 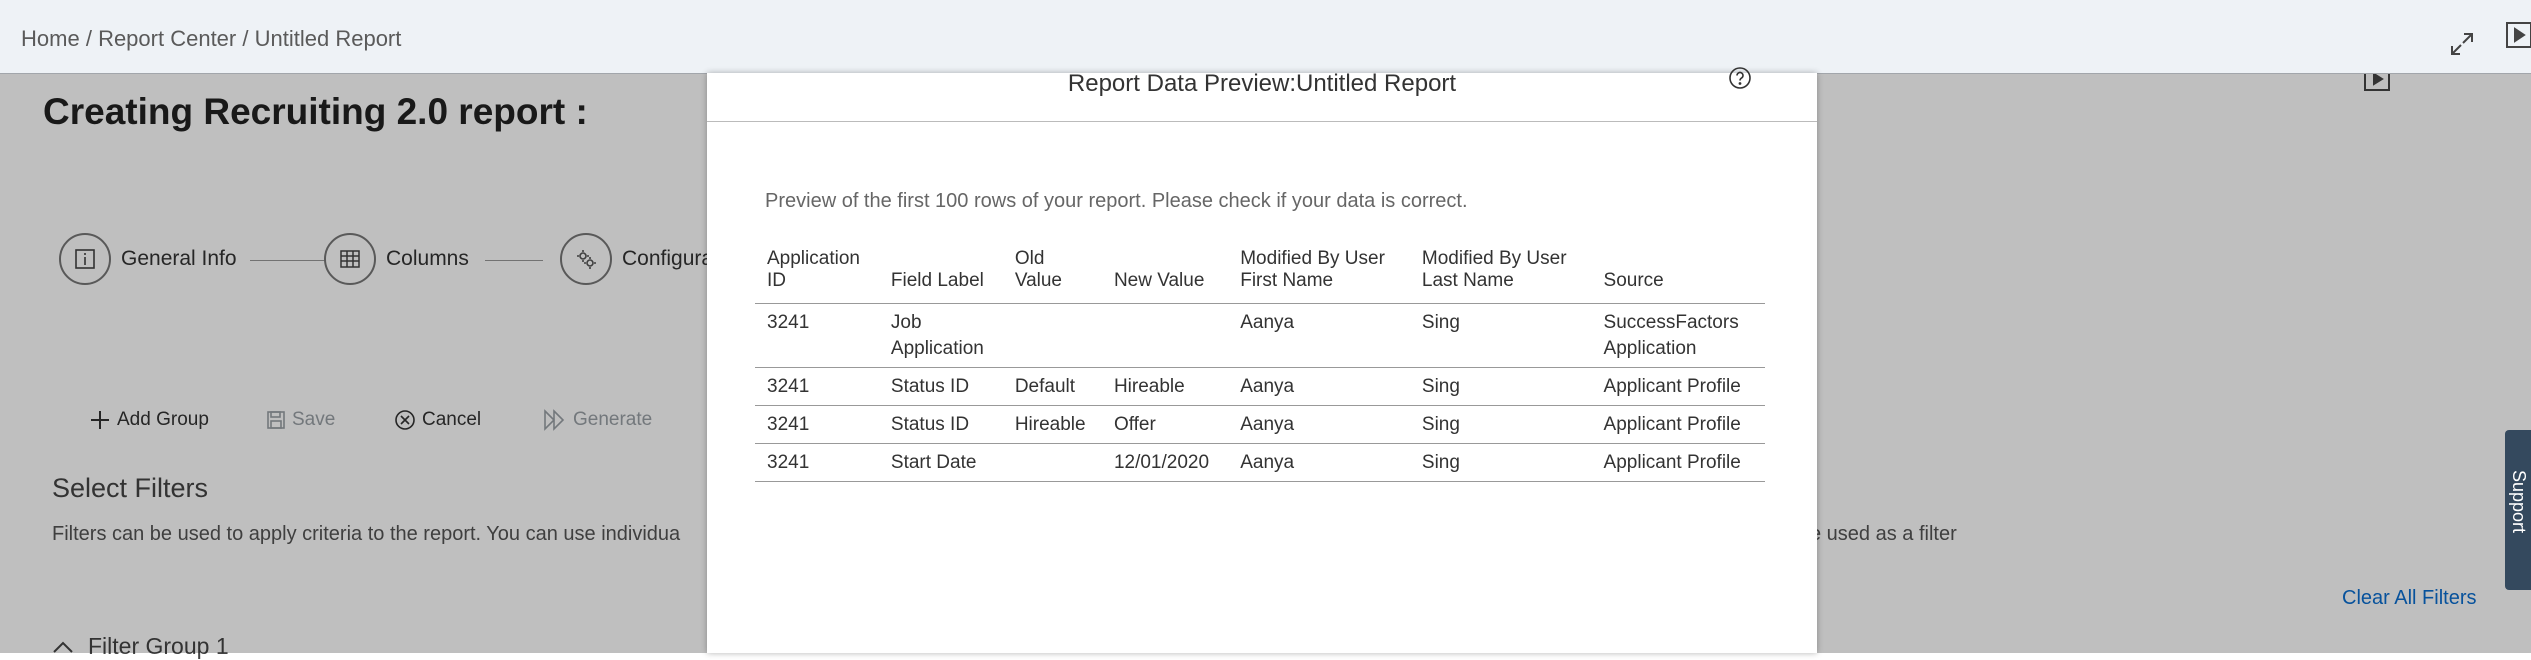 What do you see at coordinates (2519, 502) in the screenshot?
I see `support-label: Support` at bounding box center [2519, 502].